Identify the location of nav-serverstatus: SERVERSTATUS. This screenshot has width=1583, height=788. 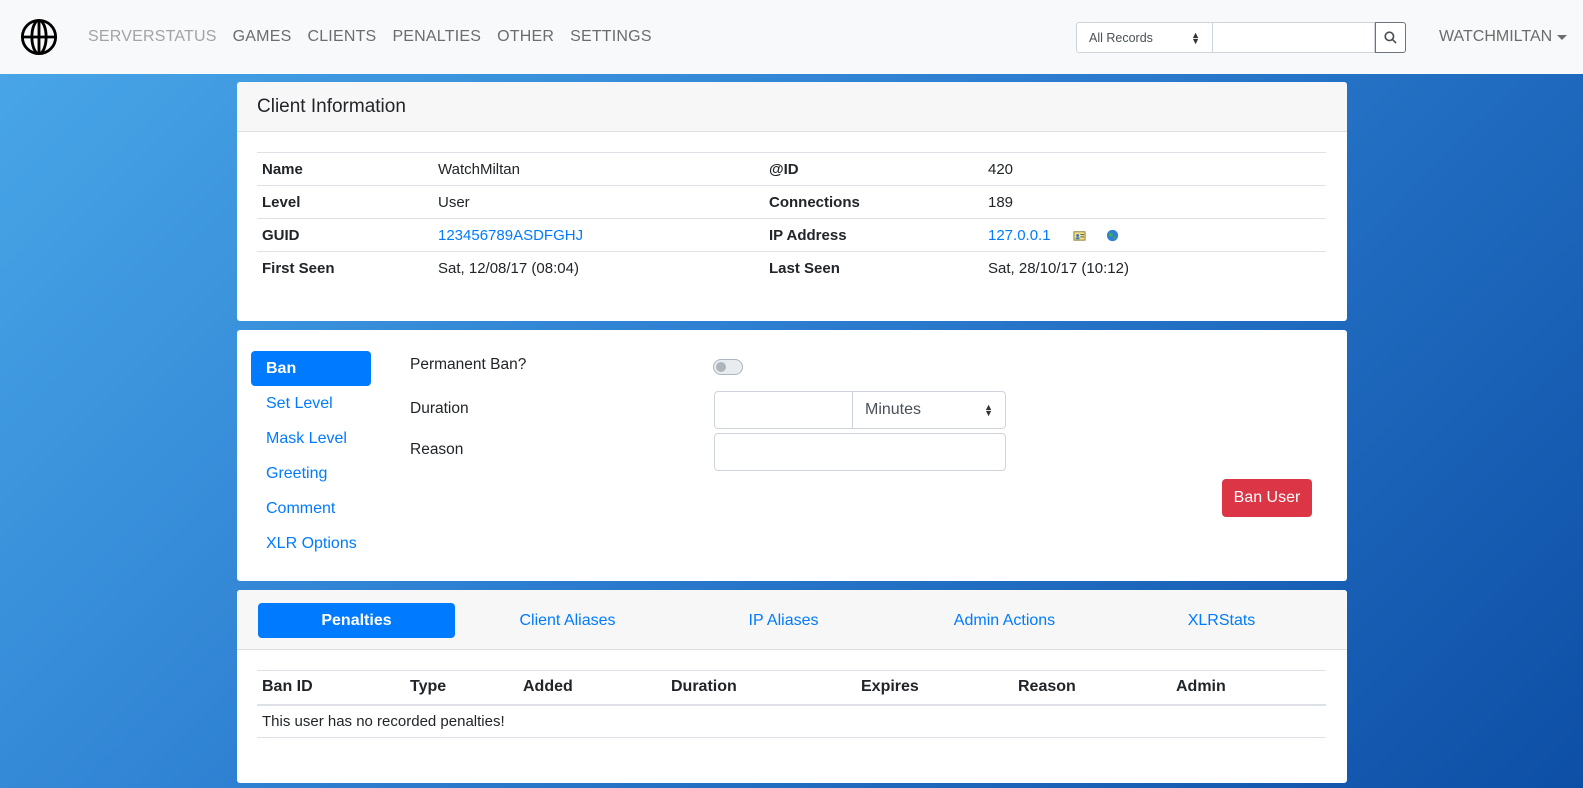
(152, 37).